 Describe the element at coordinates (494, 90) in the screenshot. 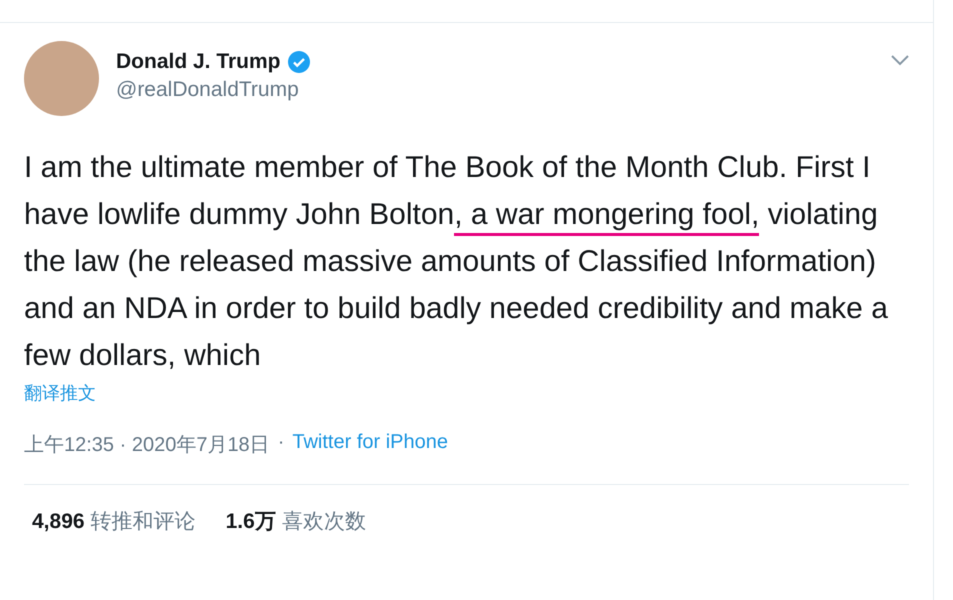

I see `author-handle: @realDonaldTrump` at that location.